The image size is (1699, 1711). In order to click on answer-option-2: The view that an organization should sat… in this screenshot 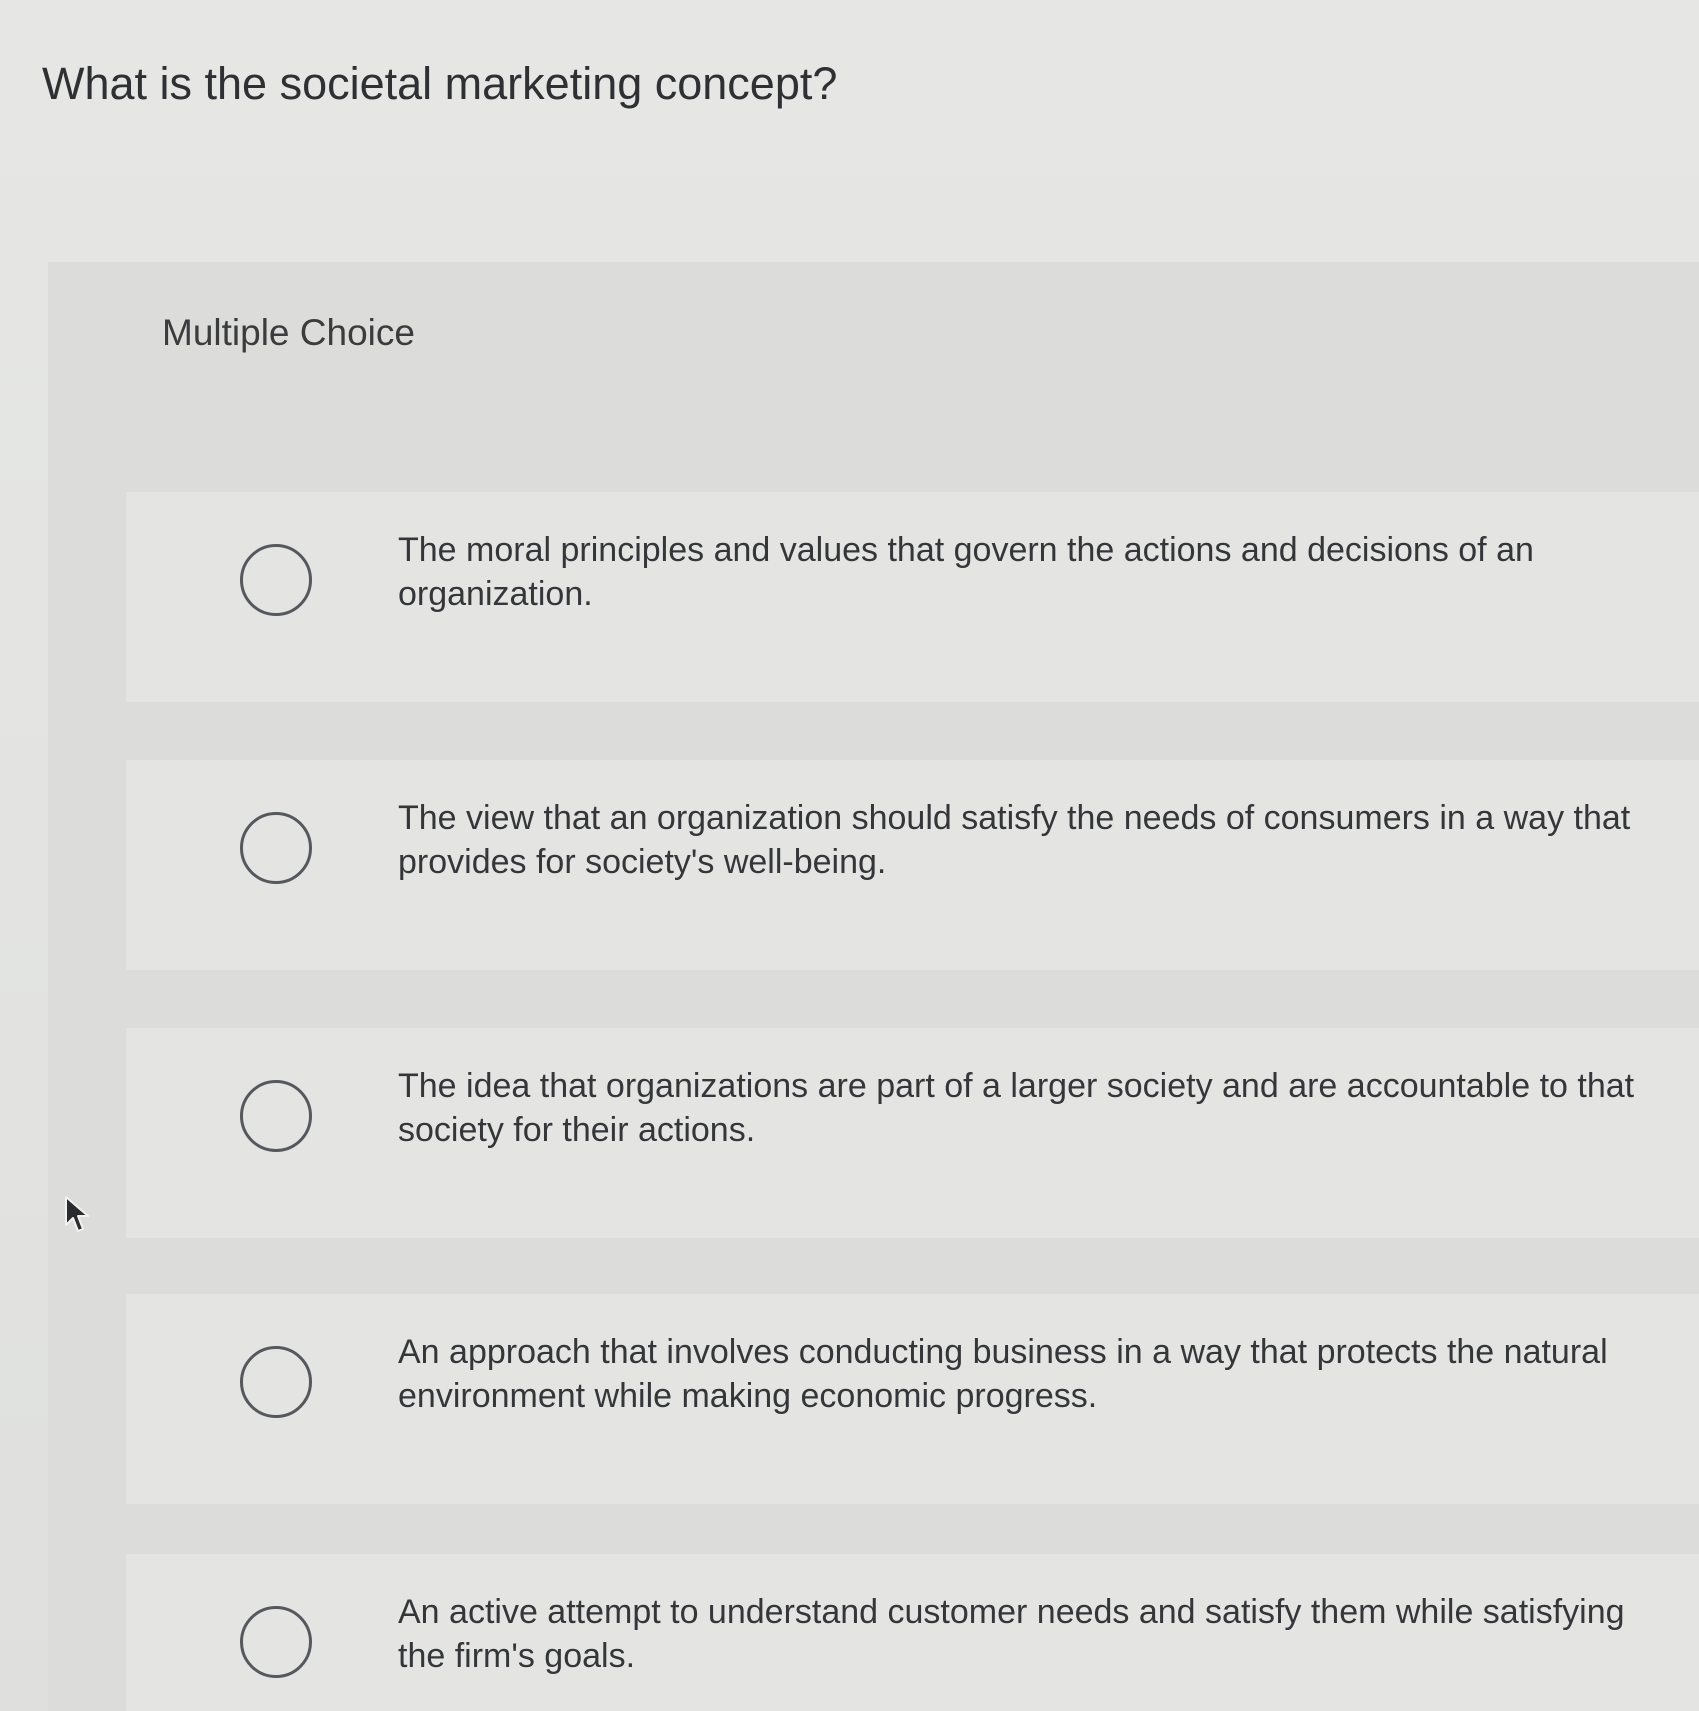, I will do `click(912, 865)`.